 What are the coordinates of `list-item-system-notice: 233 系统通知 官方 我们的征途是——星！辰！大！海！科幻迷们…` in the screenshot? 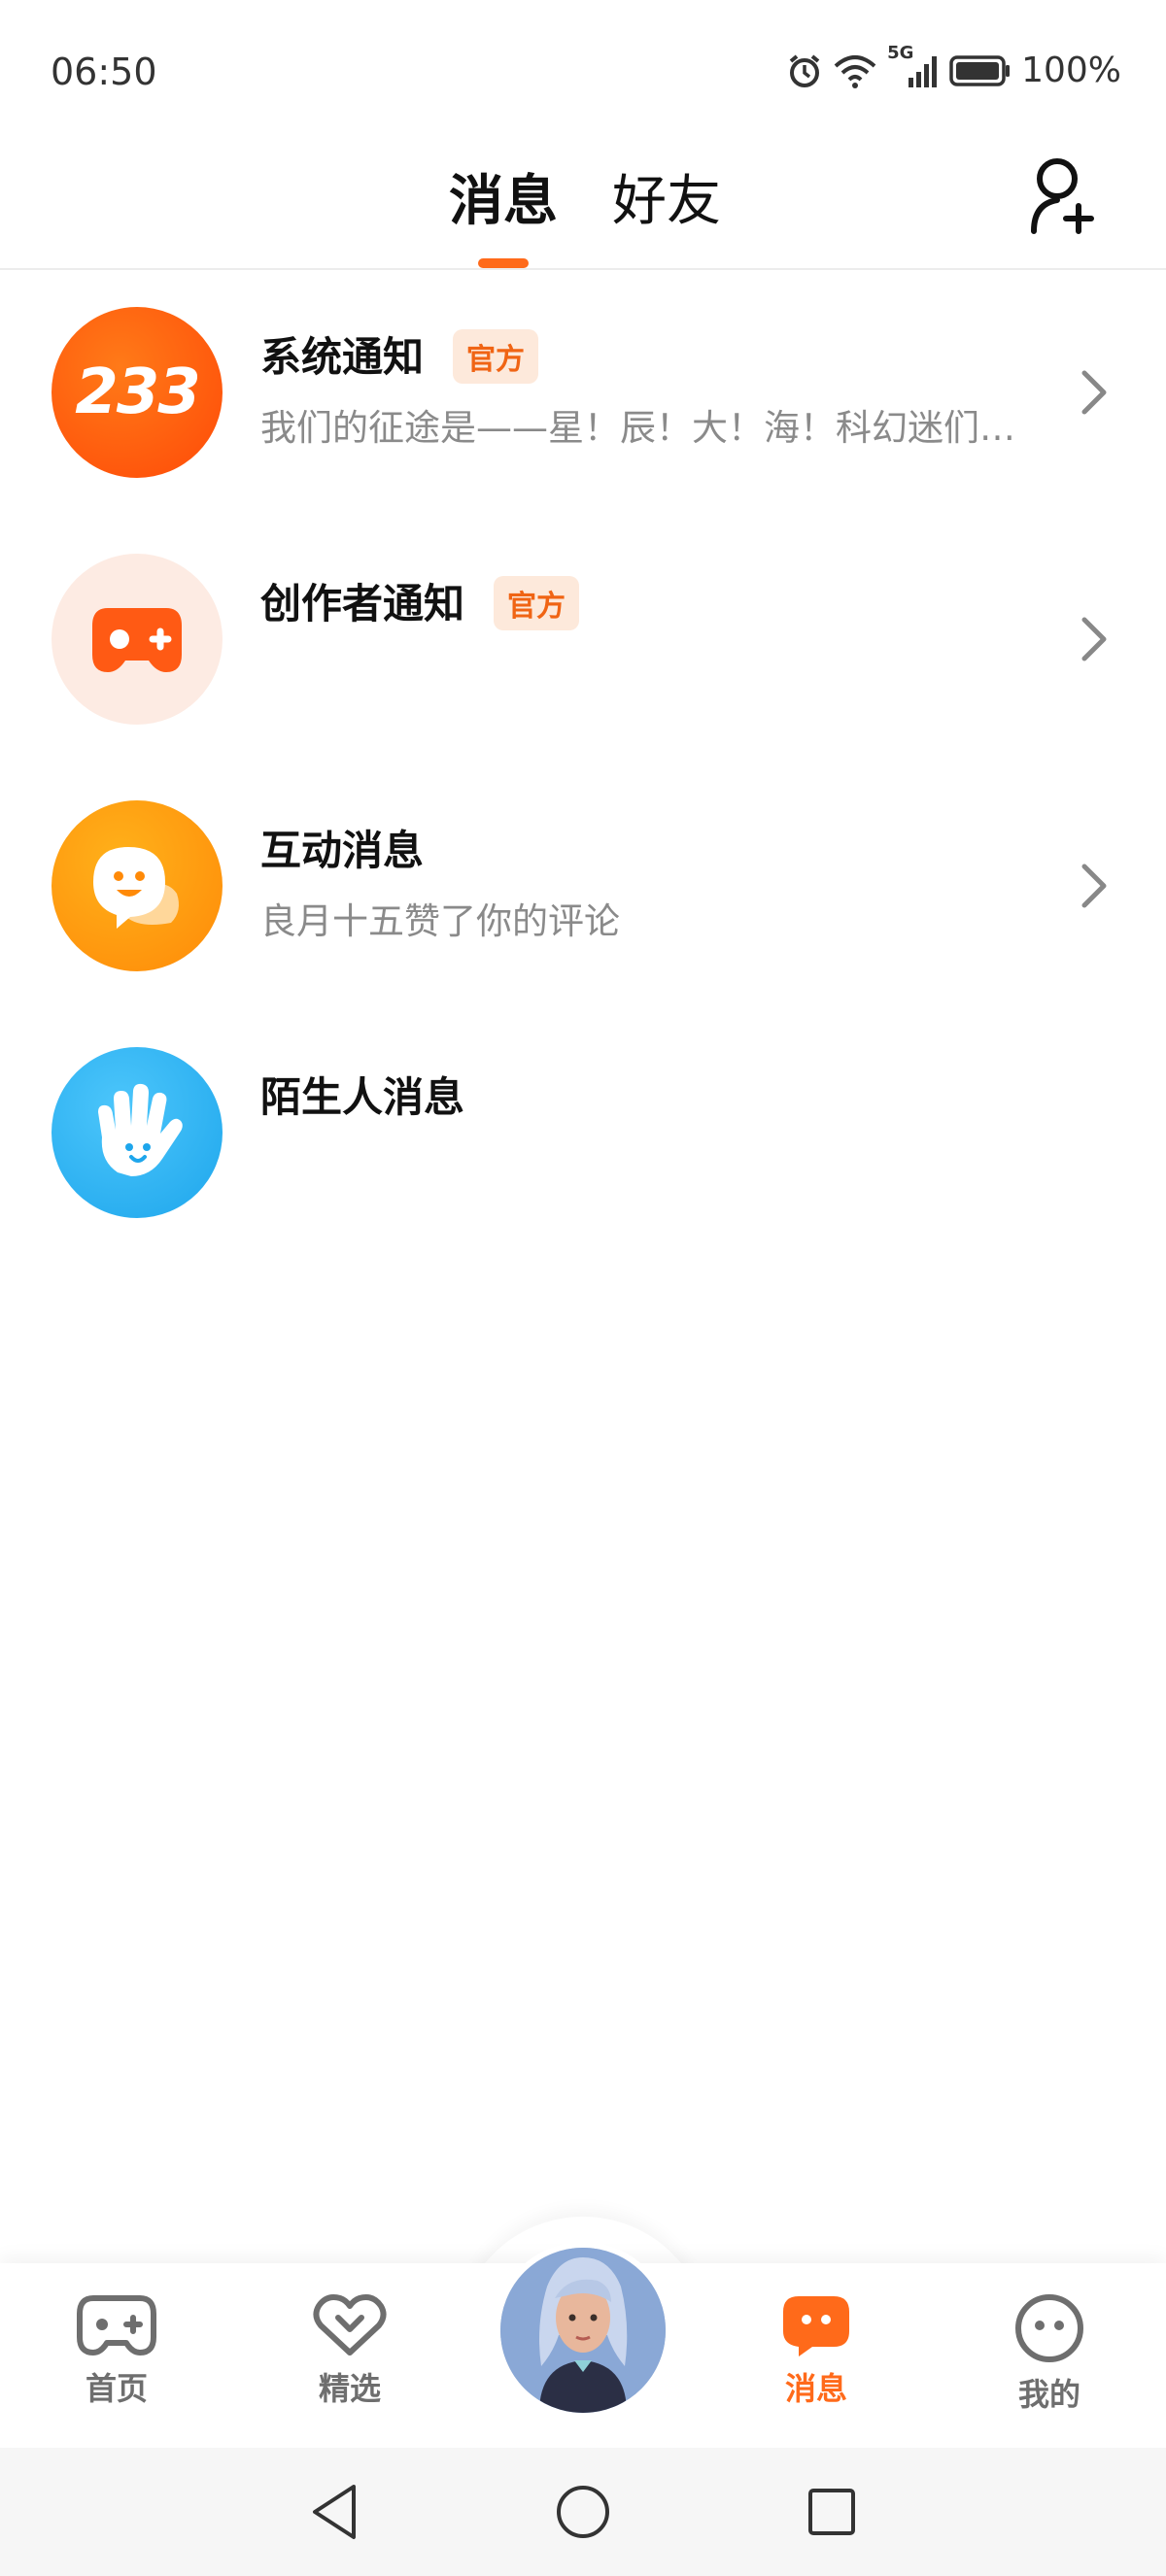 It's located at (583, 403).